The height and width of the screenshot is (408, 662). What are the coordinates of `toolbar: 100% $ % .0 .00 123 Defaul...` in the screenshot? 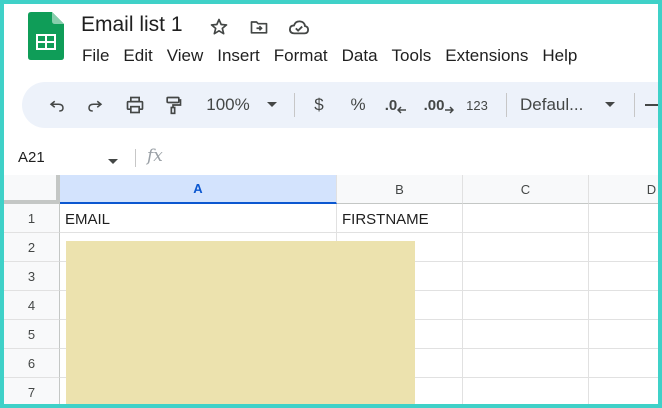 It's located at (340, 105).